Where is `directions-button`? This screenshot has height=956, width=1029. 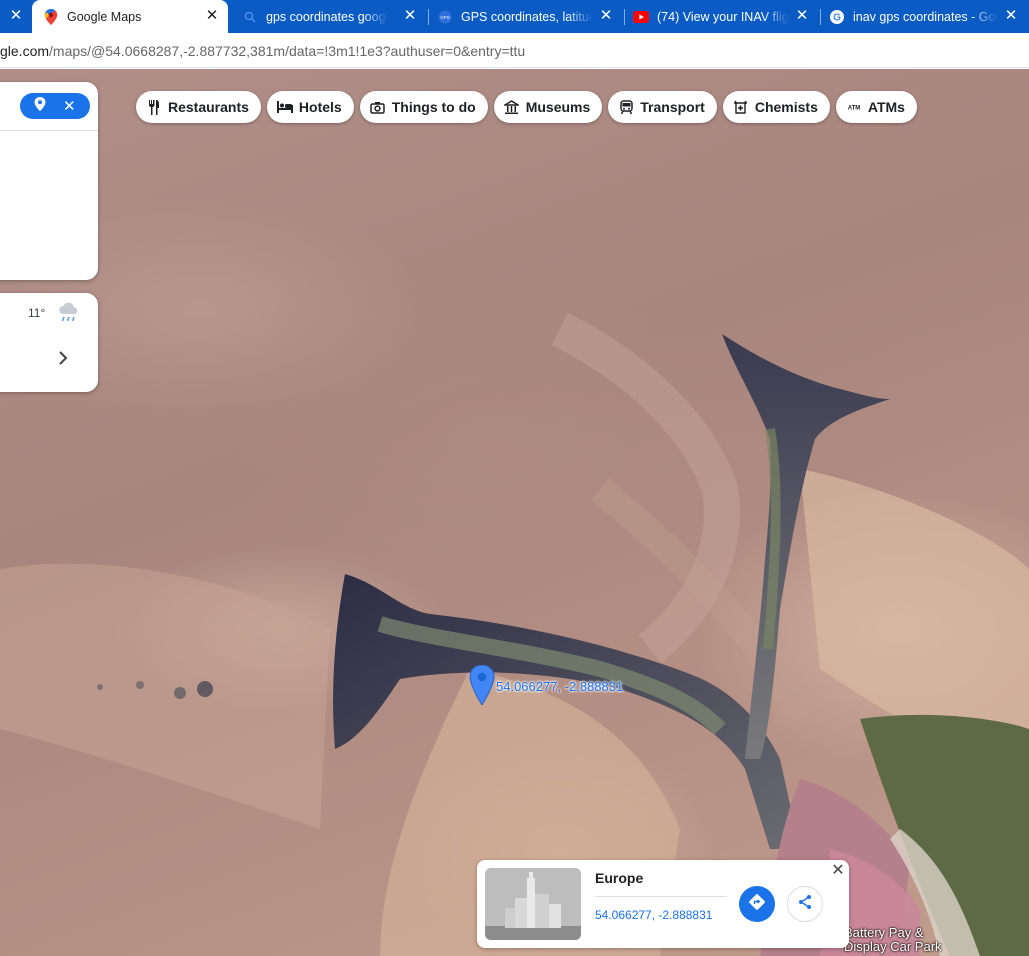 directions-button is located at coordinates (757, 904).